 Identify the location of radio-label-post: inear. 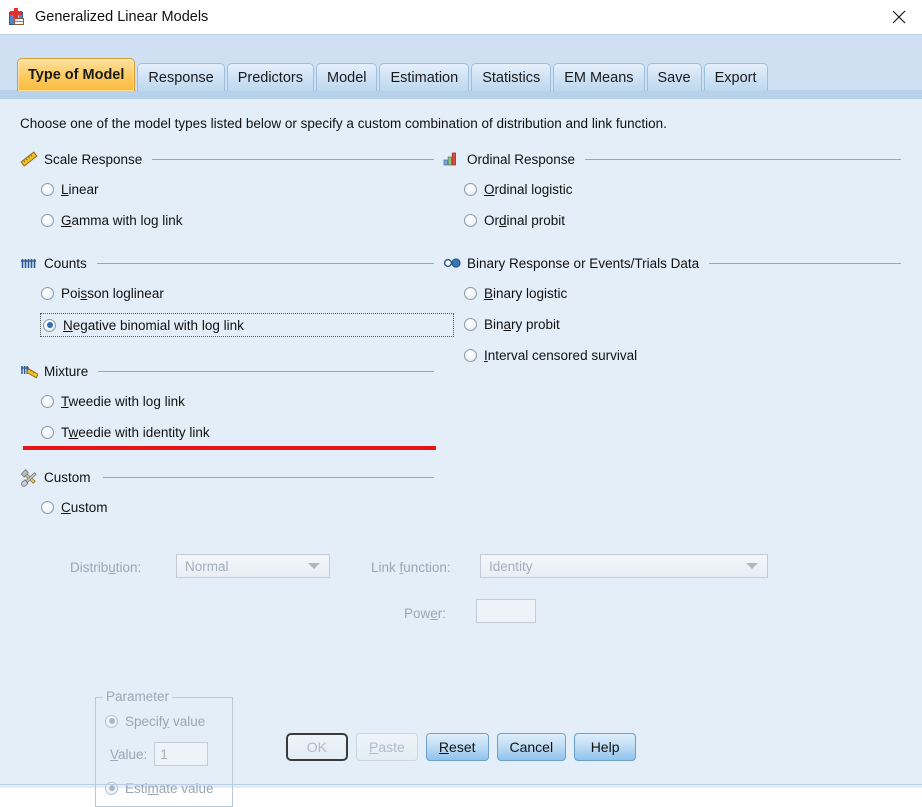
(83, 189).